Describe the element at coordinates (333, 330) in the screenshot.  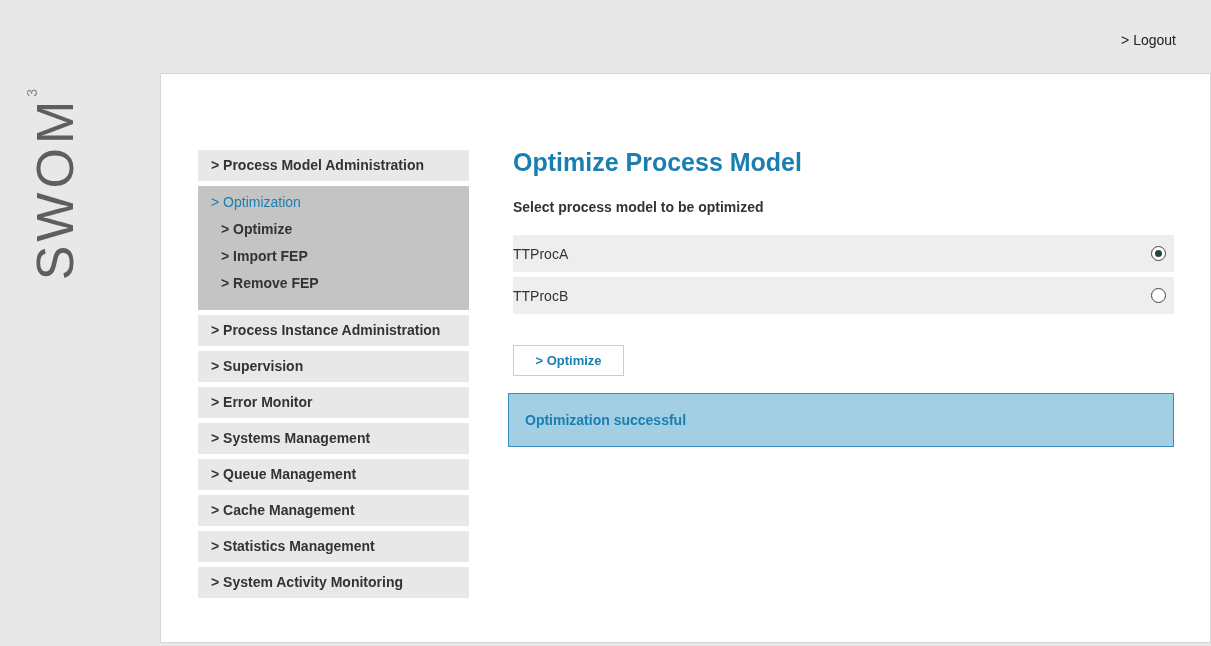
I see `menu-item: > Process Instance Administration` at that location.